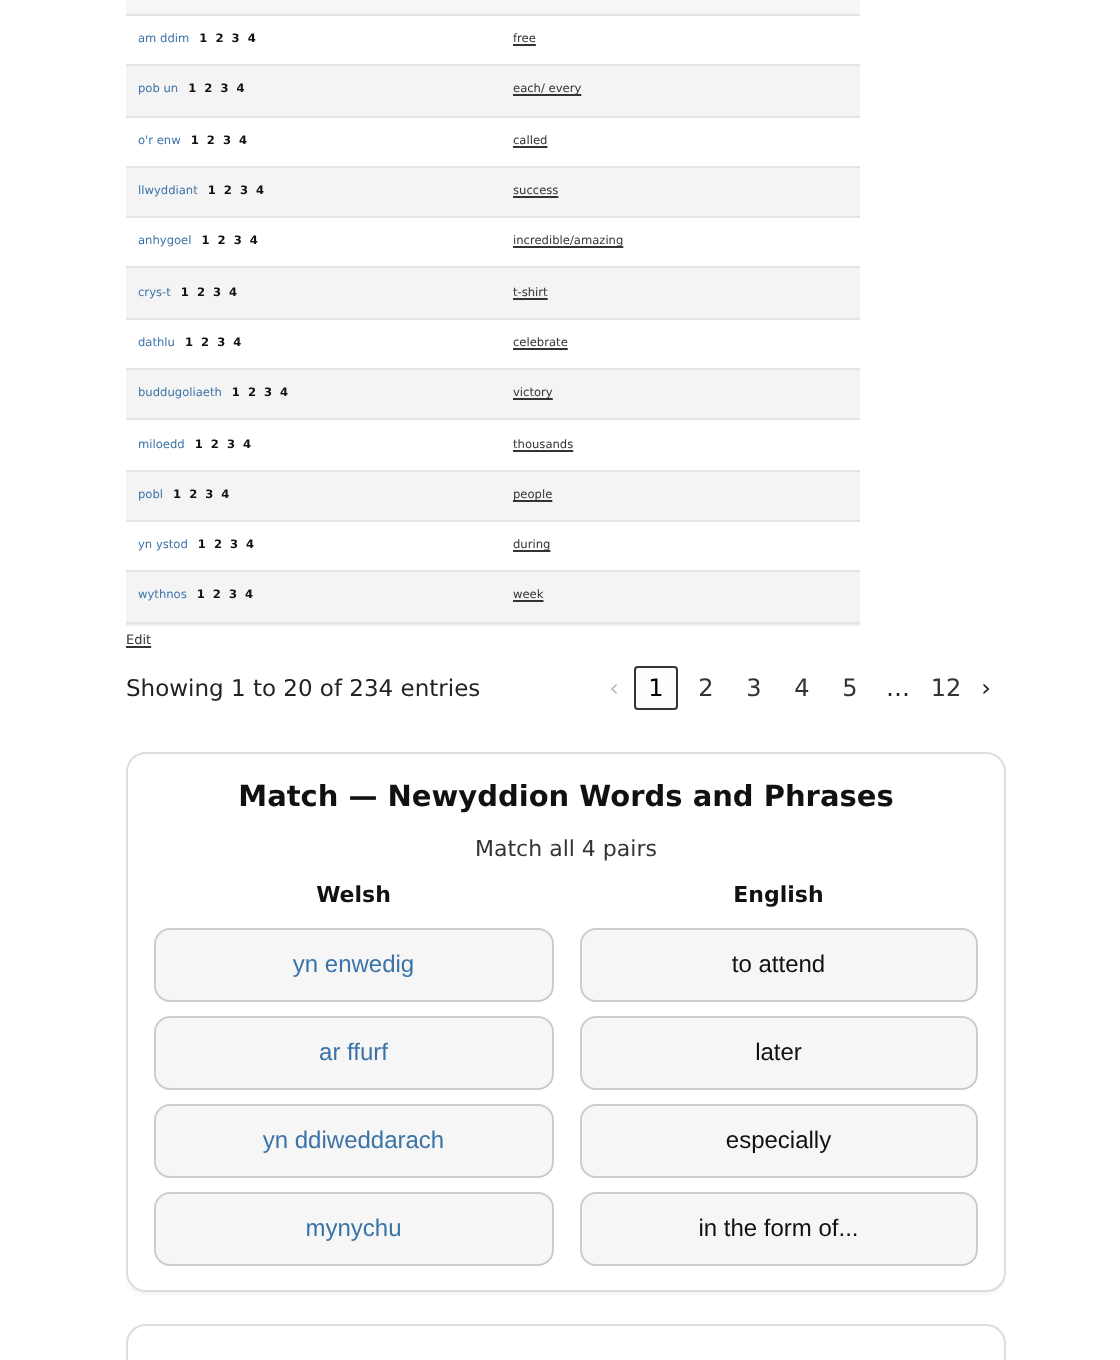 Image resolution: width=1120 pixels, height=1360 pixels. I want to click on column-heading: English, so click(778, 894).